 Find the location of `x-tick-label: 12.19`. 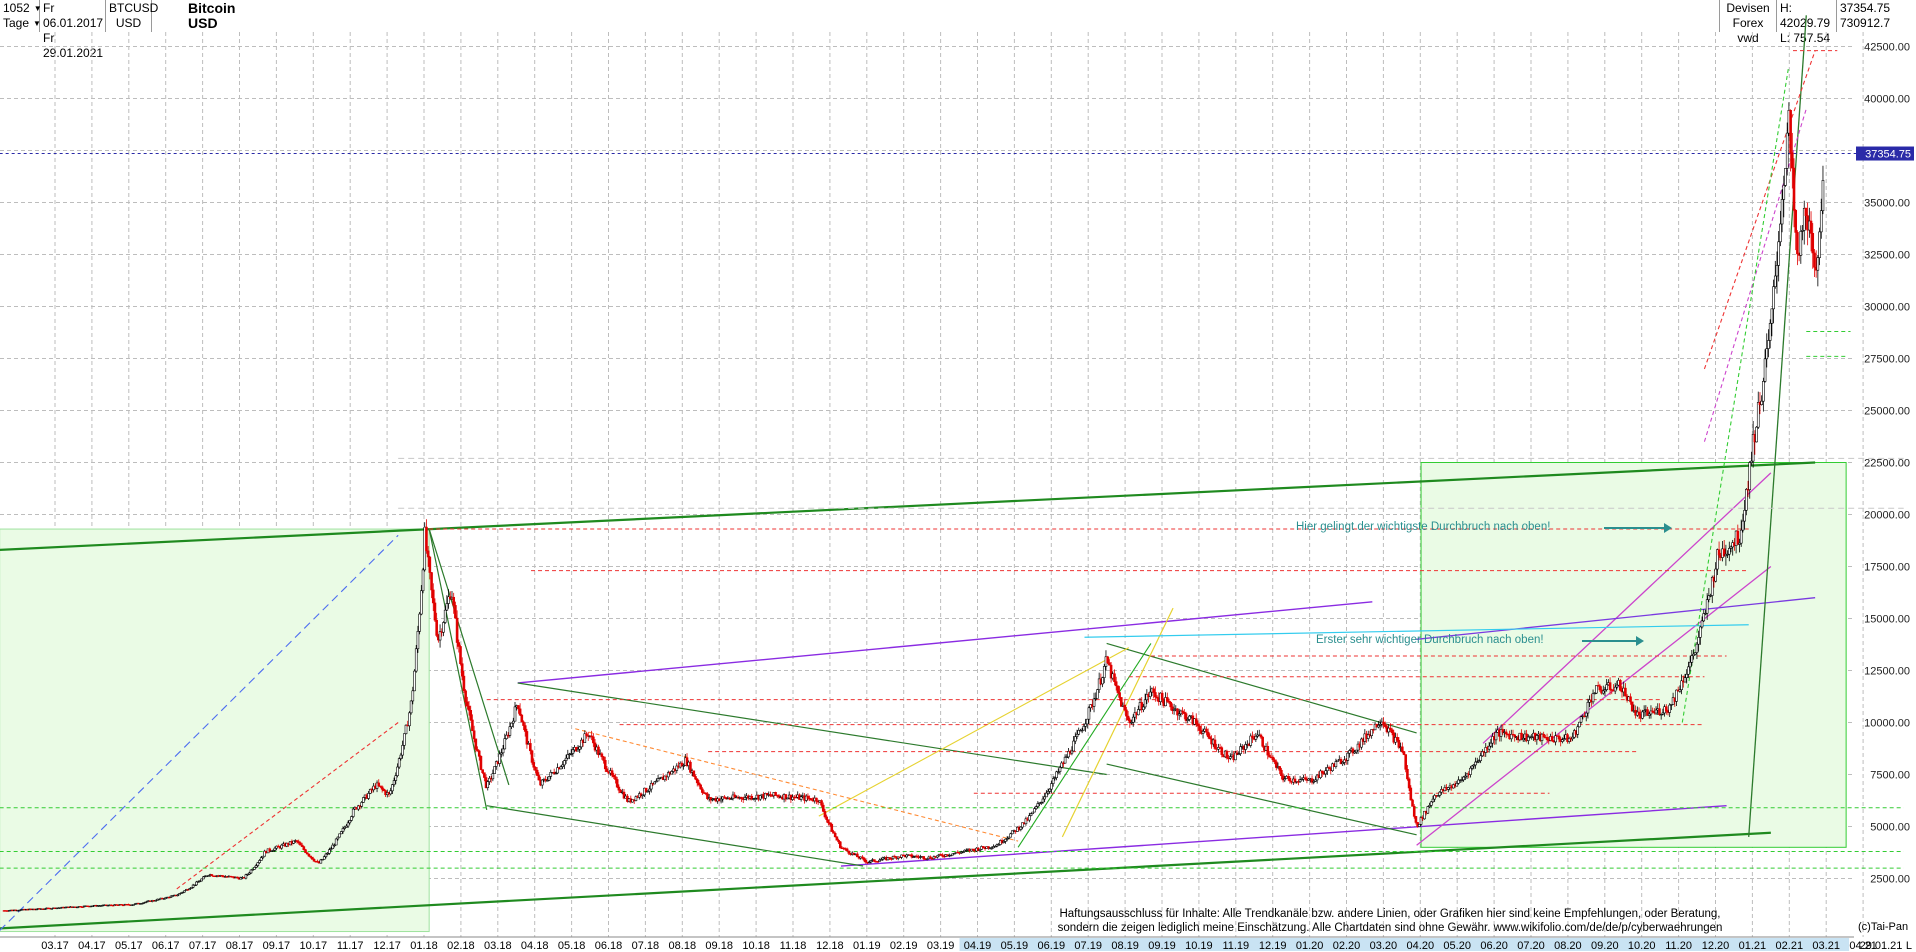

x-tick-label: 12.19 is located at coordinates (1273, 946).